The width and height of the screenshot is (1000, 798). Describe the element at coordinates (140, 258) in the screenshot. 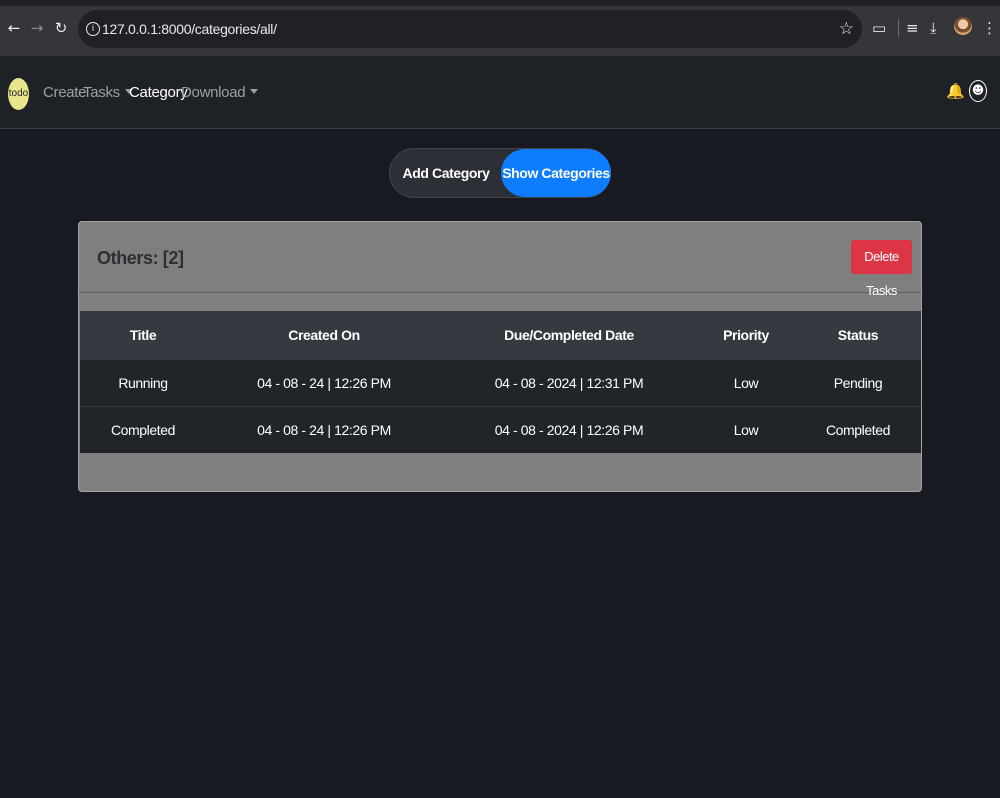

I see `card-title: Others: [2]` at that location.